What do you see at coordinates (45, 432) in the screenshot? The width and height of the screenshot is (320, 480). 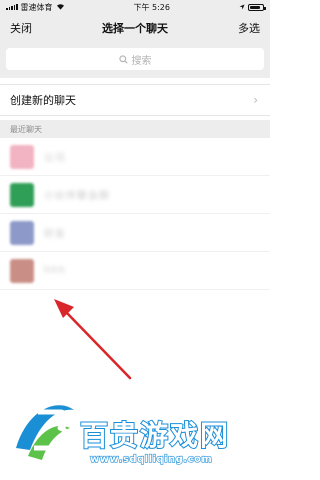 I see `site-logo` at bounding box center [45, 432].